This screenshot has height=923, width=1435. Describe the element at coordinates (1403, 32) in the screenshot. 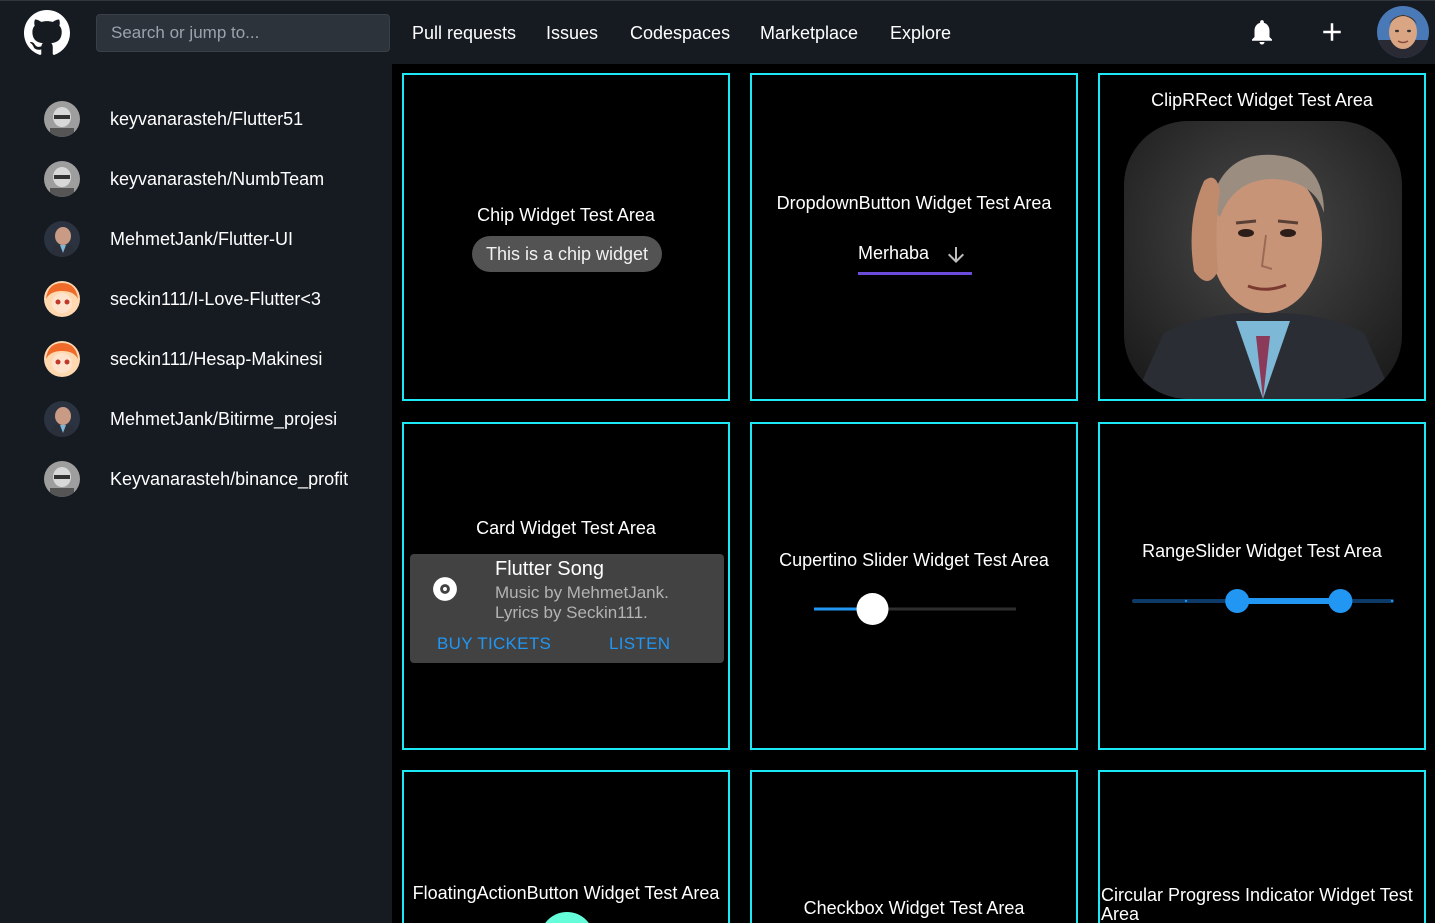

I see `user-avatar` at that location.